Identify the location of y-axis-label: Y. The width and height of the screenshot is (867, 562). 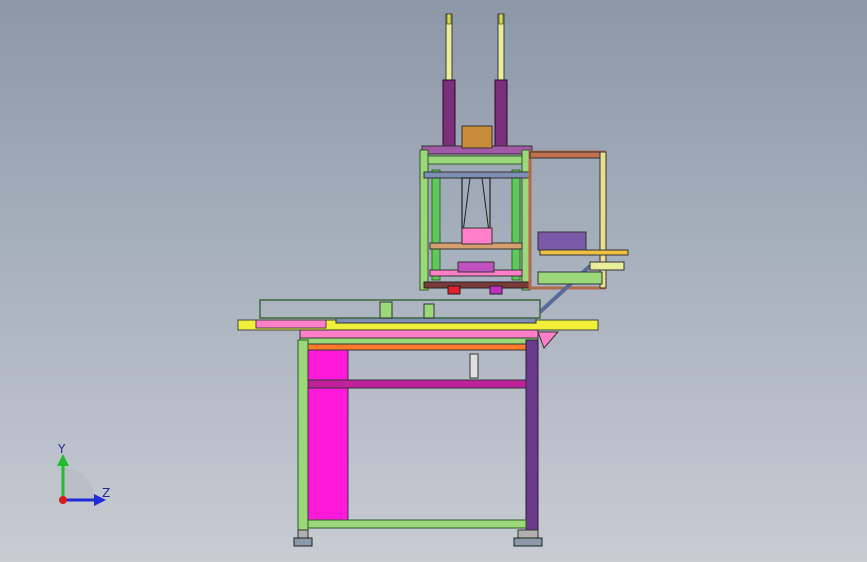
(62, 449).